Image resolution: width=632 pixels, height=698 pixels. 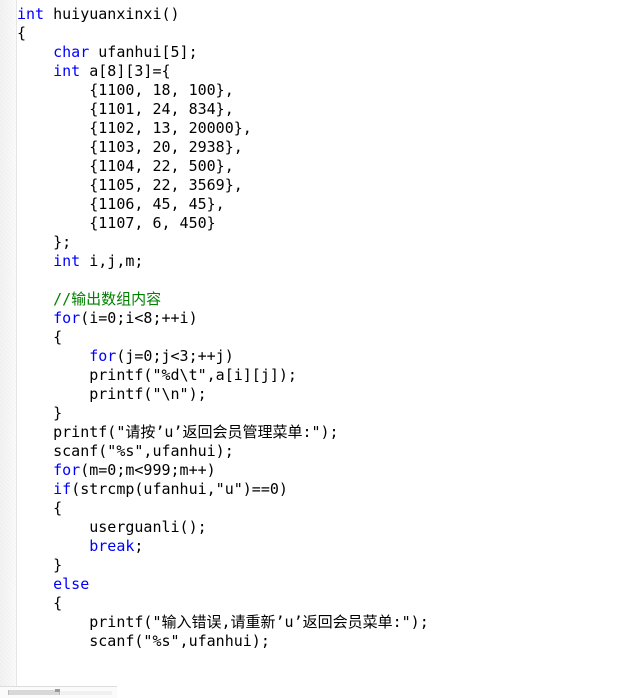 What do you see at coordinates (324, 470) in the screenshot?
I see `code-line: for(m=0;m<999;m++)` at bounding box center [324, 470].